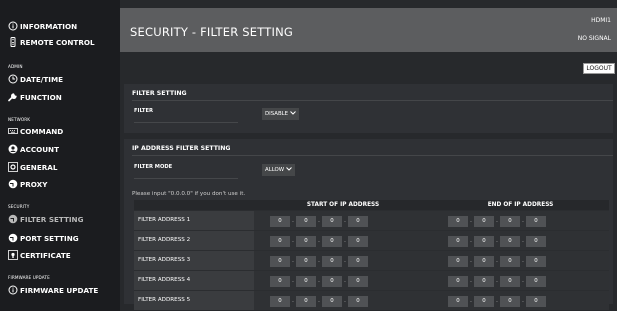 Image resolution: width=617 pixels, height=311 pixels. I want to click on certificate-icon, so click(13, 255).